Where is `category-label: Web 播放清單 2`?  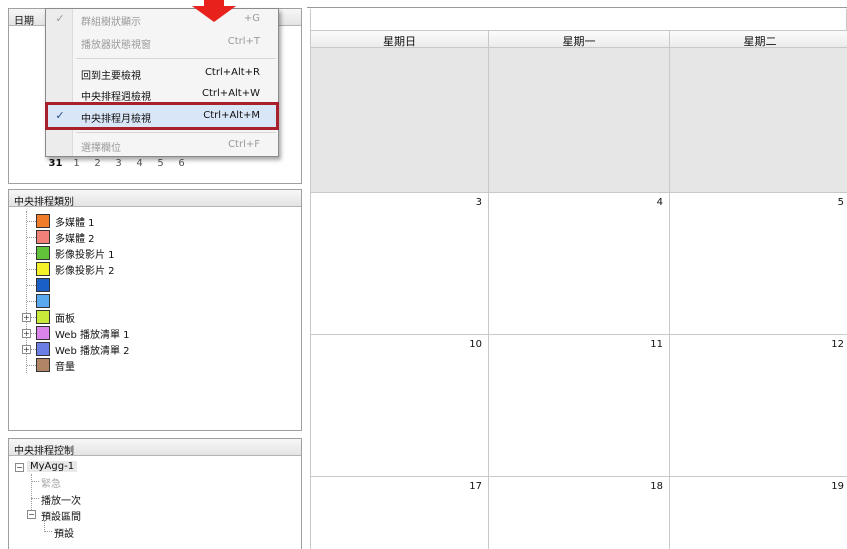
category-label: Web 播放清單 2 is located at coordinates (92, 351).